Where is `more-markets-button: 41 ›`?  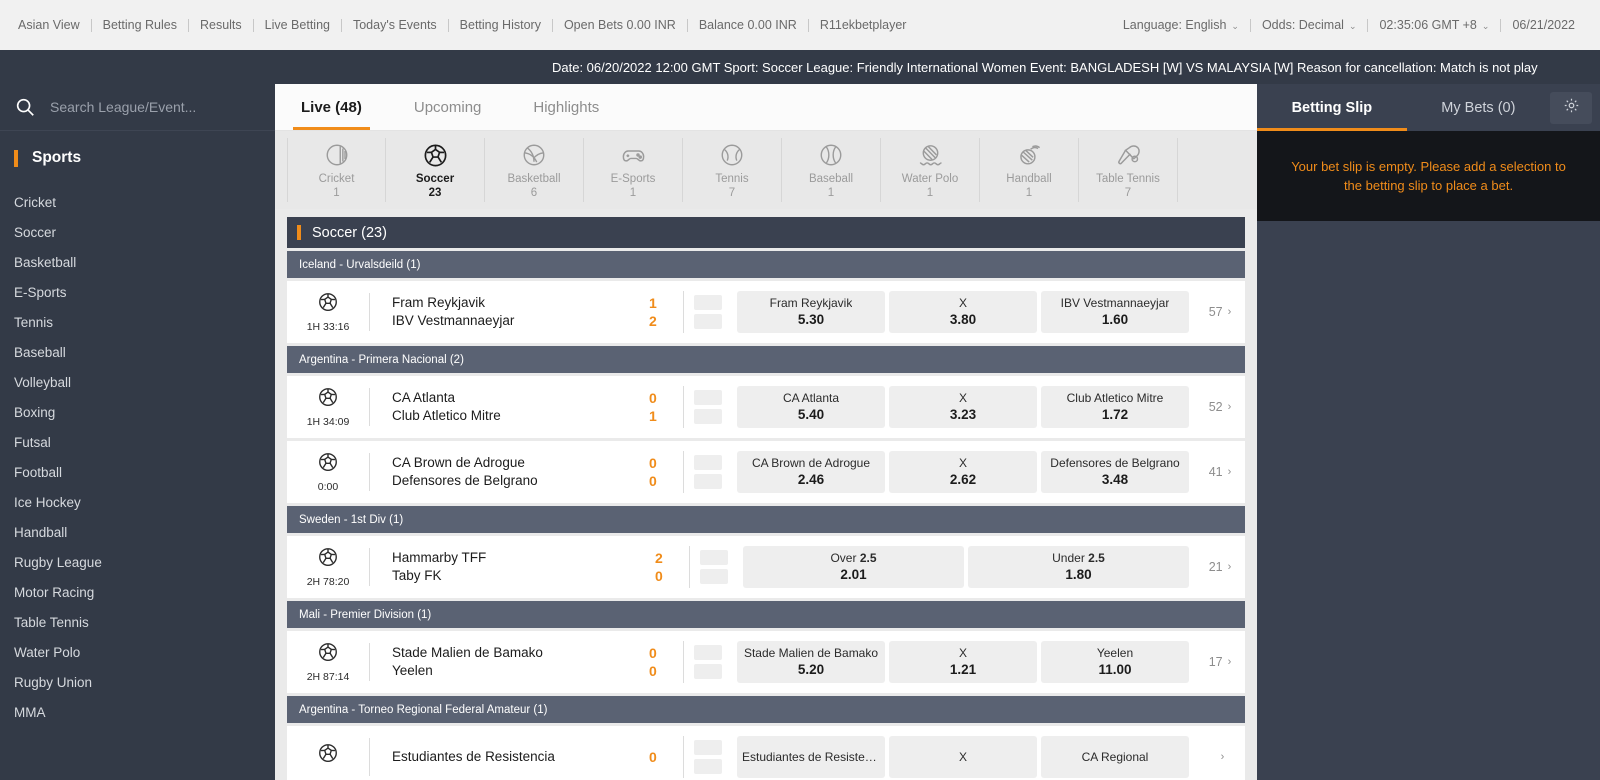
more-markets-button: 41 › is located at coordinates (1220, 472).